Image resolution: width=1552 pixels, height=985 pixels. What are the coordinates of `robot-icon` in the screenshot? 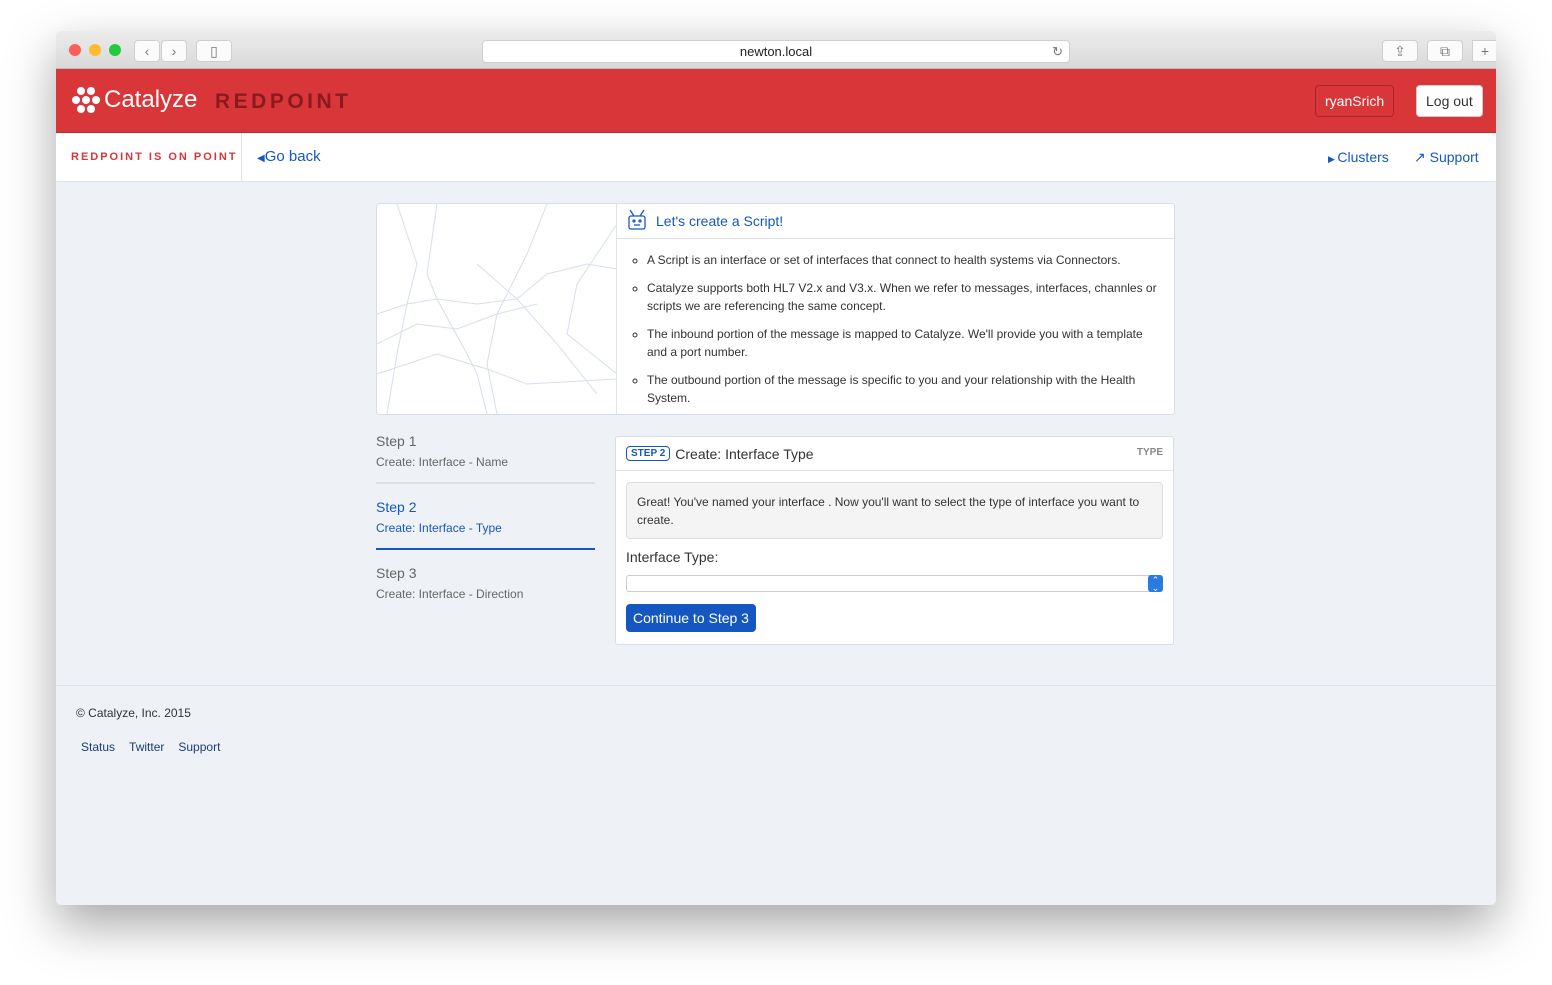 It's located at (637, 221).